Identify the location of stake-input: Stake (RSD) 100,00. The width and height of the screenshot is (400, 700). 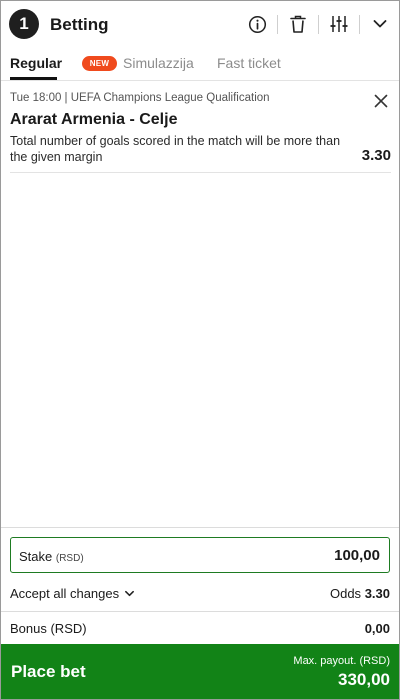
(200, 555).